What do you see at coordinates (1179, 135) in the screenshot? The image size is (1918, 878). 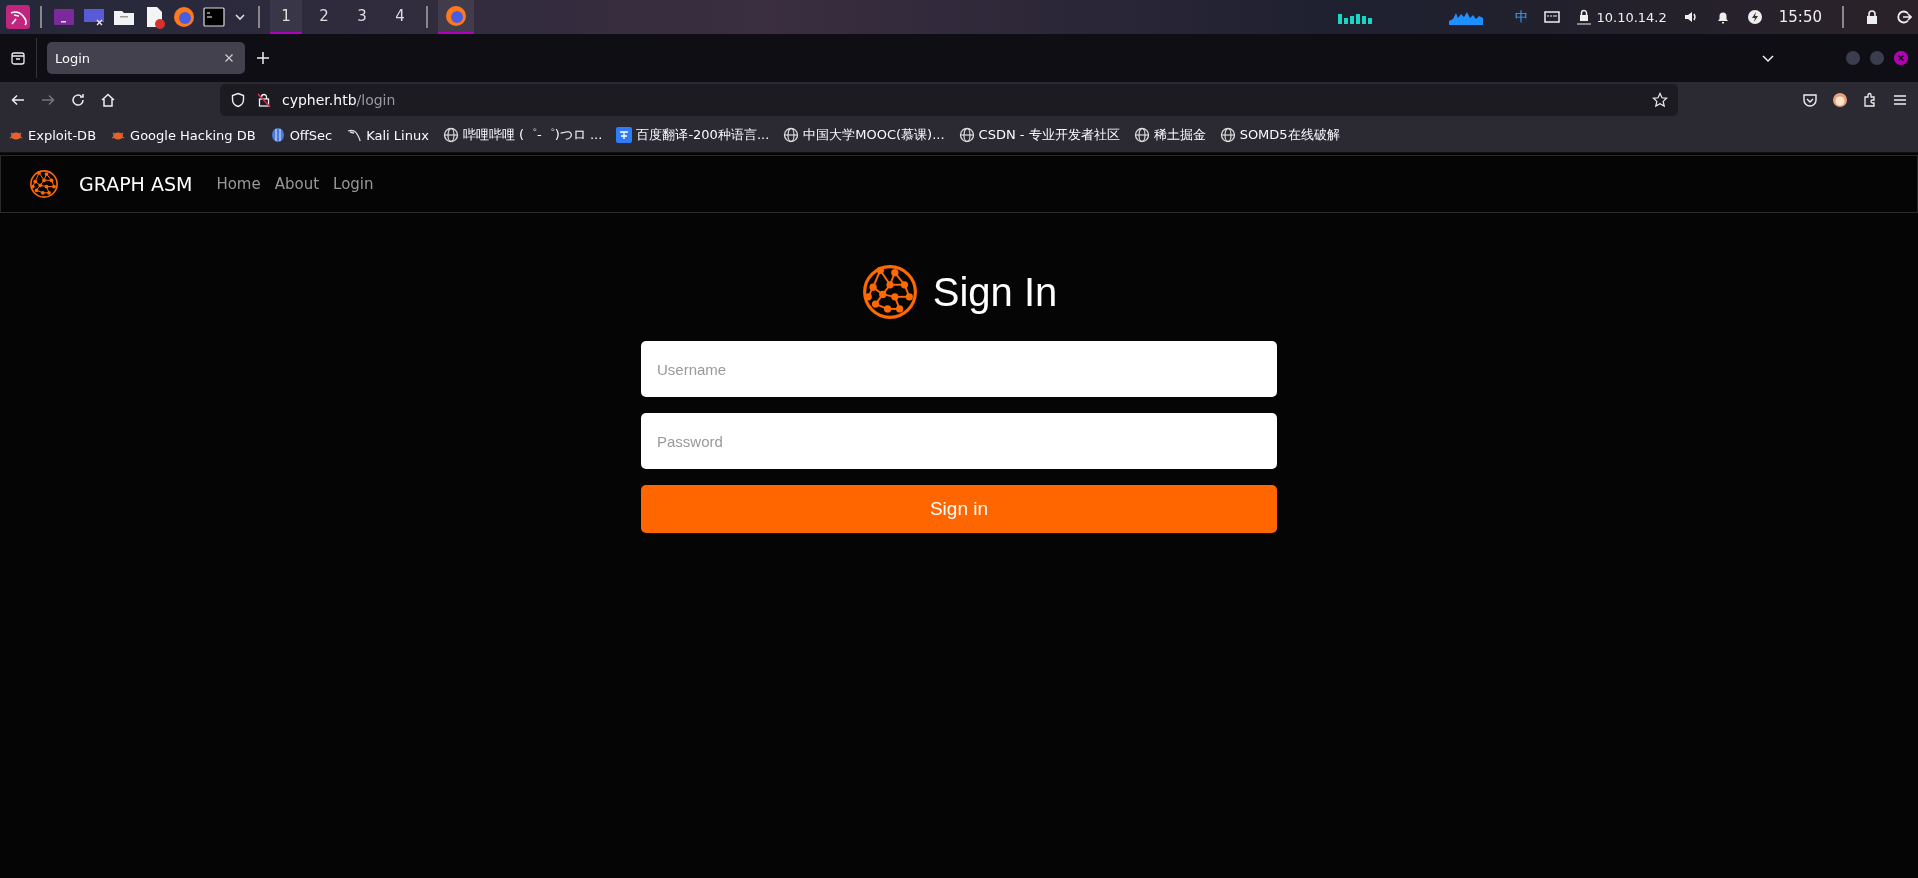 I see `bookmark-link: 稀土掘金` at bounding box center [1179, 135].